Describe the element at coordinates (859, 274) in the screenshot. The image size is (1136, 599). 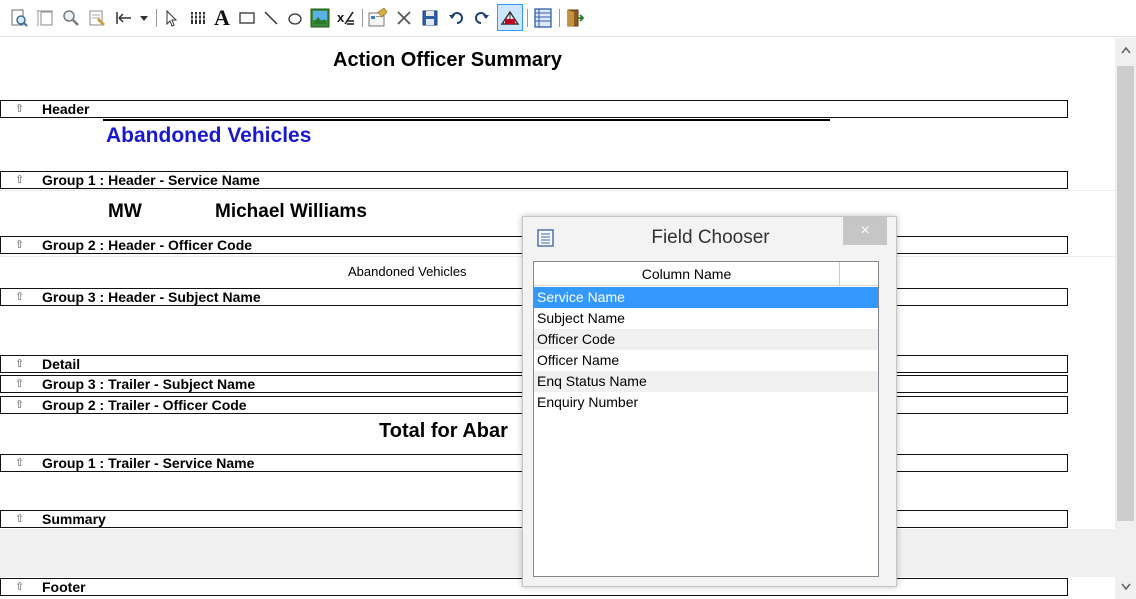
I see `column-header-filler` at that location.